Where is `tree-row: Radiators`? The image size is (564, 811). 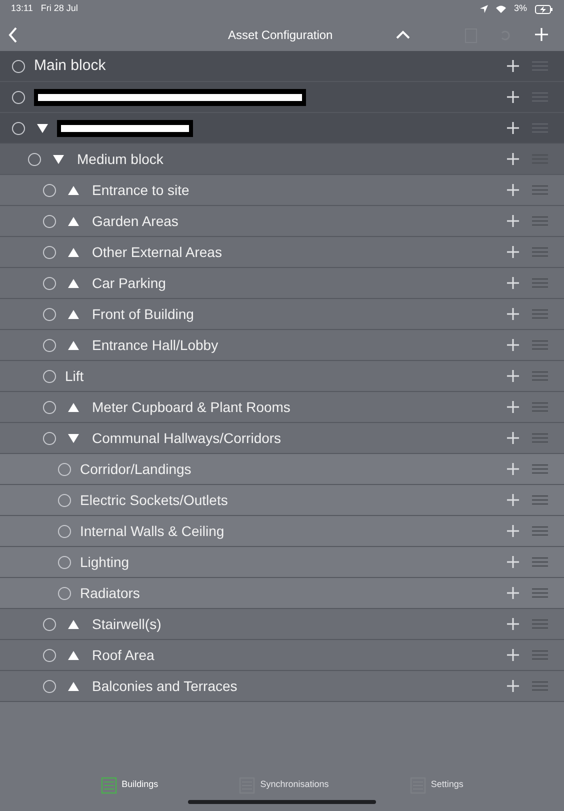
tree-row: Radiators is located at coordinates (282, 593).